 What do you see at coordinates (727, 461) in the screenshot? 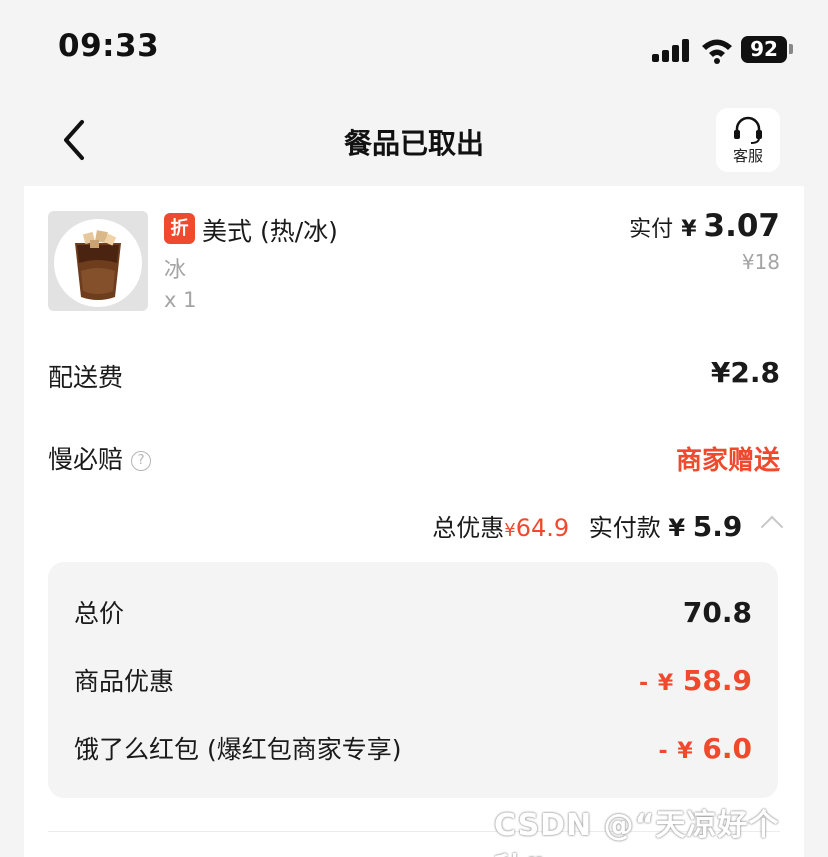
I see `slow-compensation-value: 商家赠送` at bounding box center [727, 461].